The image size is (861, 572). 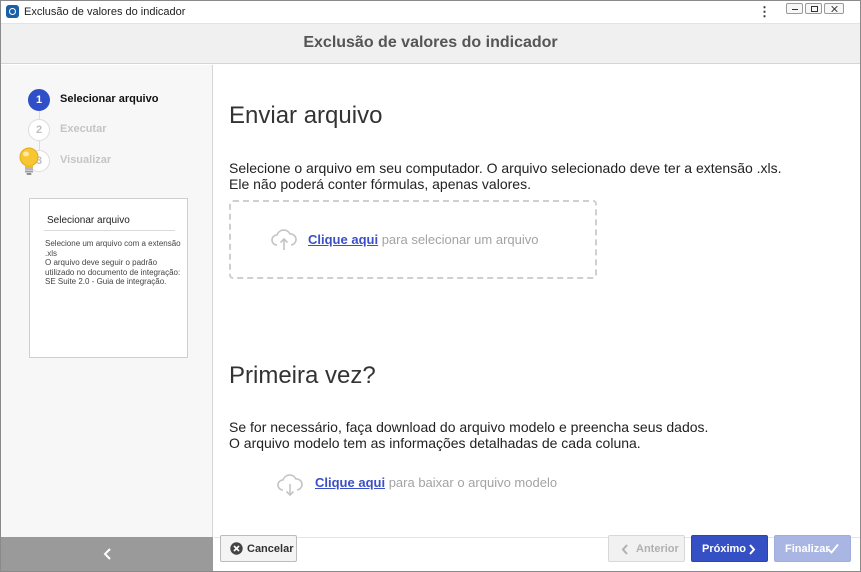 I want to click on cloud-upload-icon, so click(x=284, y=239).